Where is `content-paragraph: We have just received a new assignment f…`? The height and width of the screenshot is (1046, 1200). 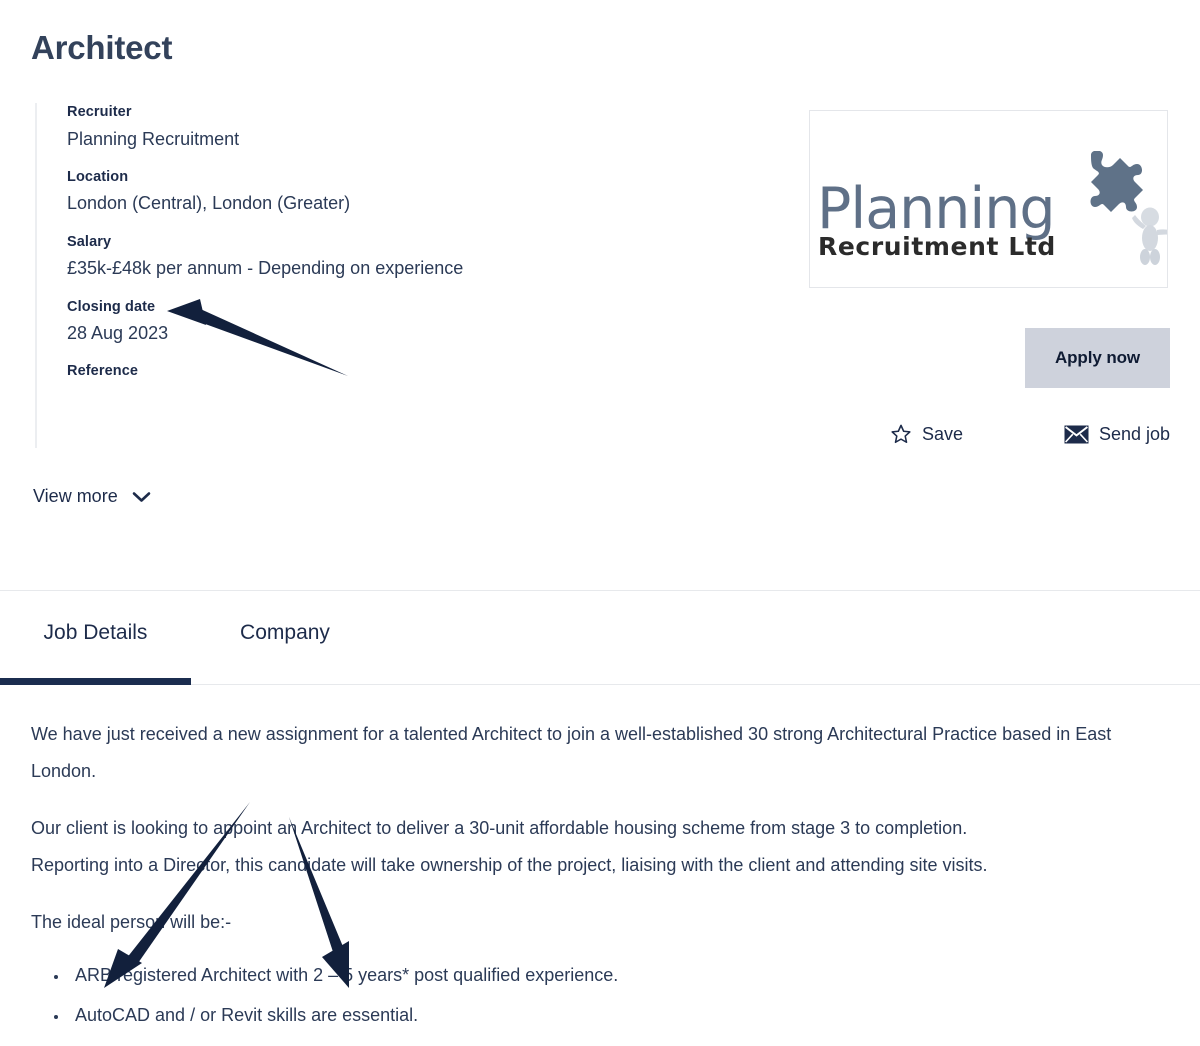
content-paragraph: We have just received a new assignment f… is located at coordinates (571, 752).